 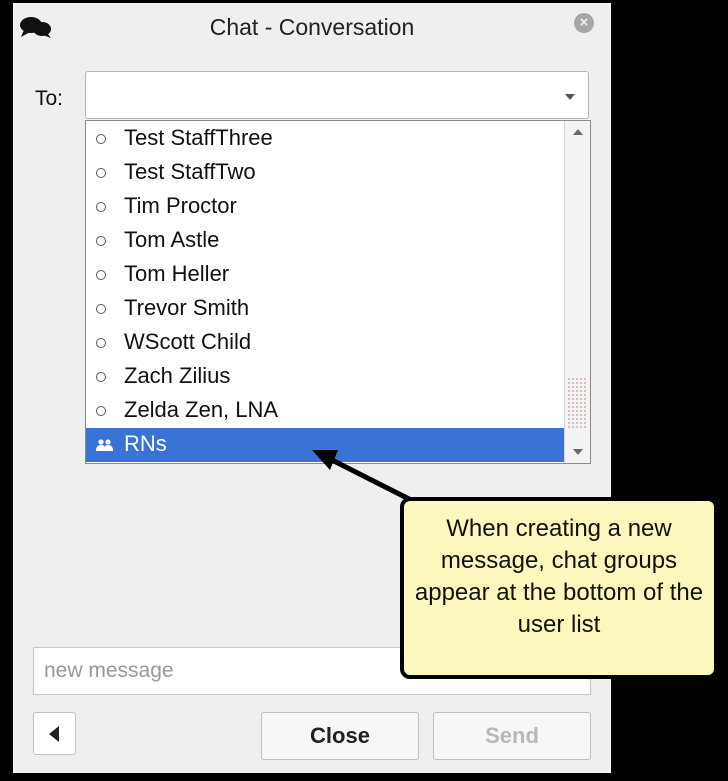 I want to click on group-icon, so click(x=104, y=445).